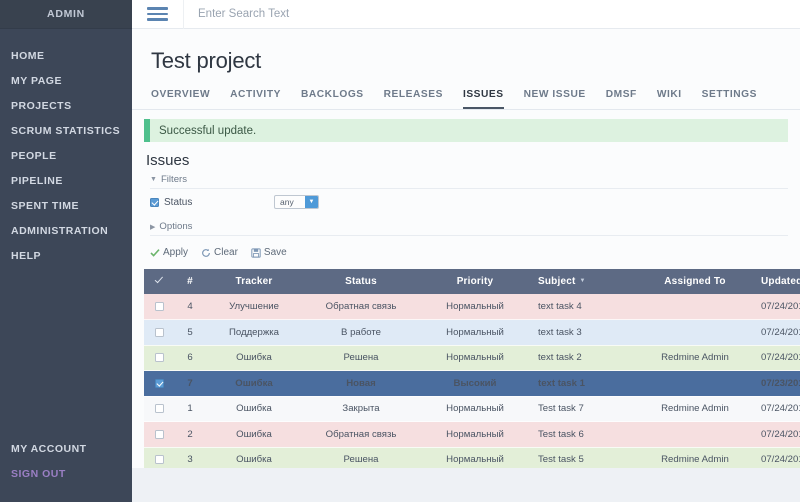  Describe the element at coordinates (469, 202) in the screenshot. I see `filter-status-row: Status any ▼` at that location.